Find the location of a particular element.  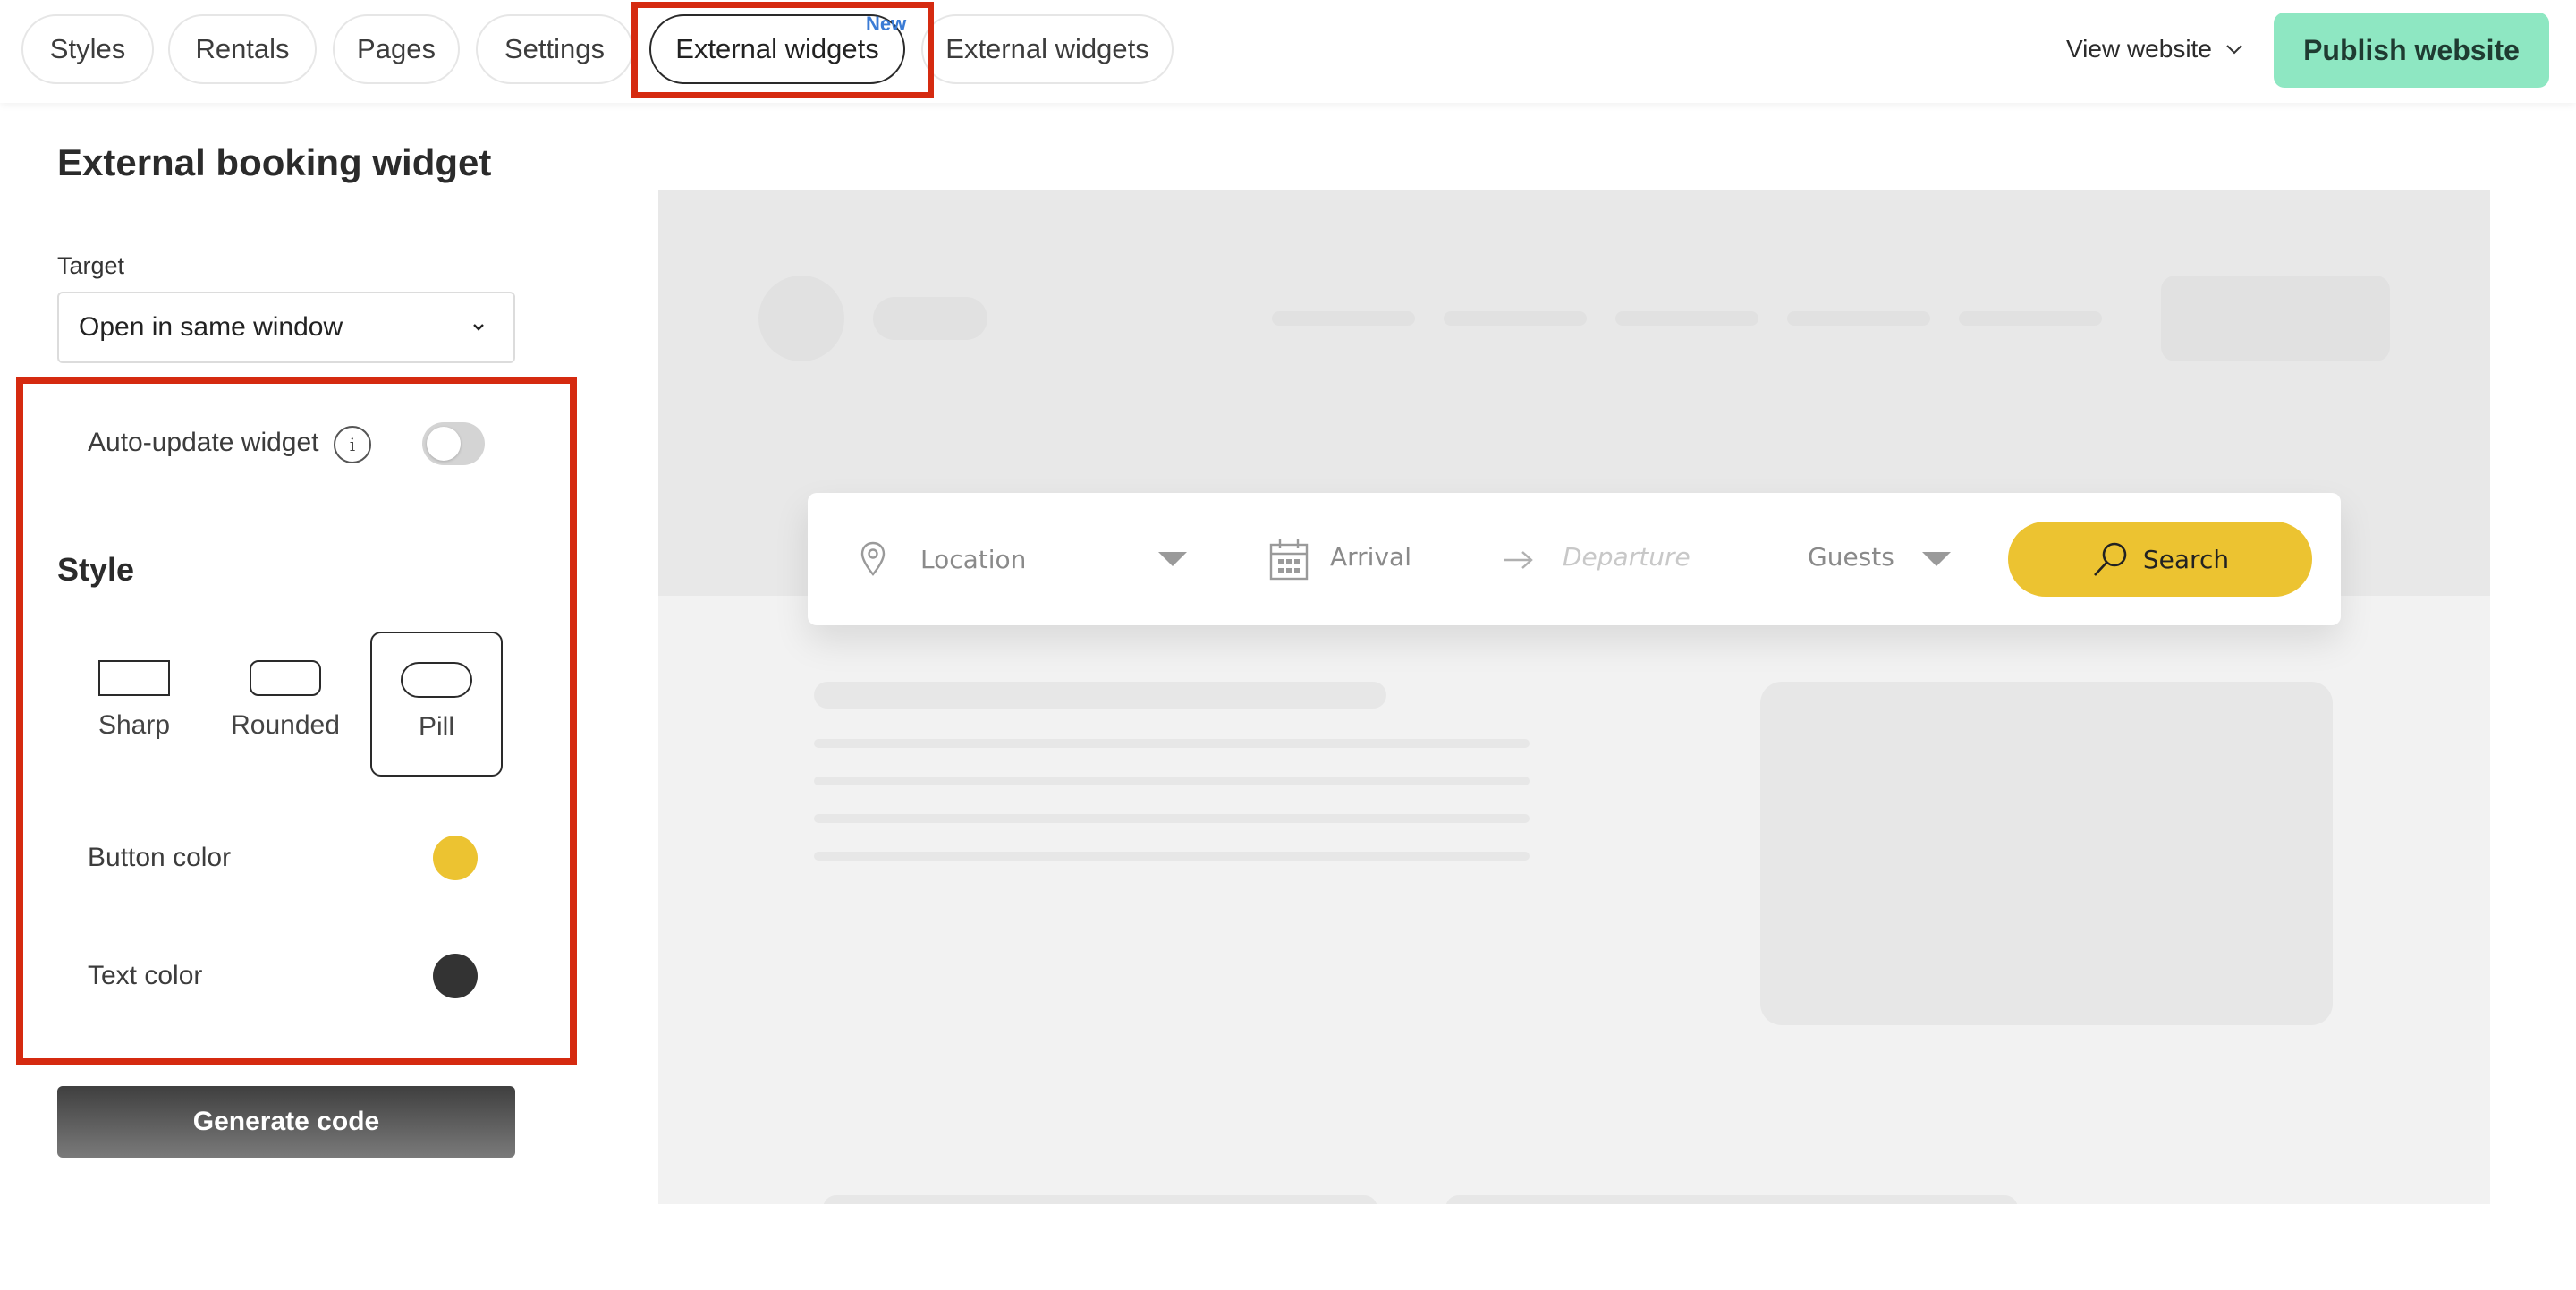

auto-update-toggle is located at coordinates (453, 443).